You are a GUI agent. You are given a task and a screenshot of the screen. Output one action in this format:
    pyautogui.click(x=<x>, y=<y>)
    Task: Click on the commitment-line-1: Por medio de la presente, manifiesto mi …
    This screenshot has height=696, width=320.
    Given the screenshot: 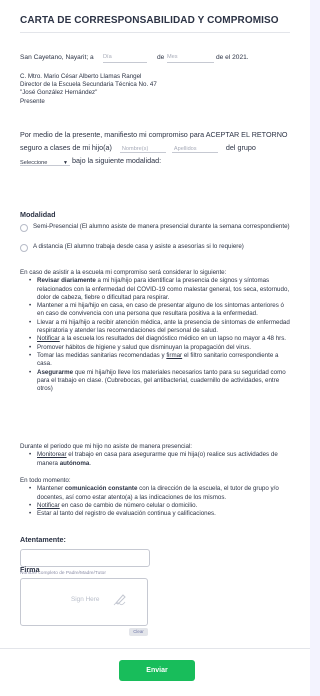 What is the action you would take?
    pyautogui.click(x=154, y=134)
    